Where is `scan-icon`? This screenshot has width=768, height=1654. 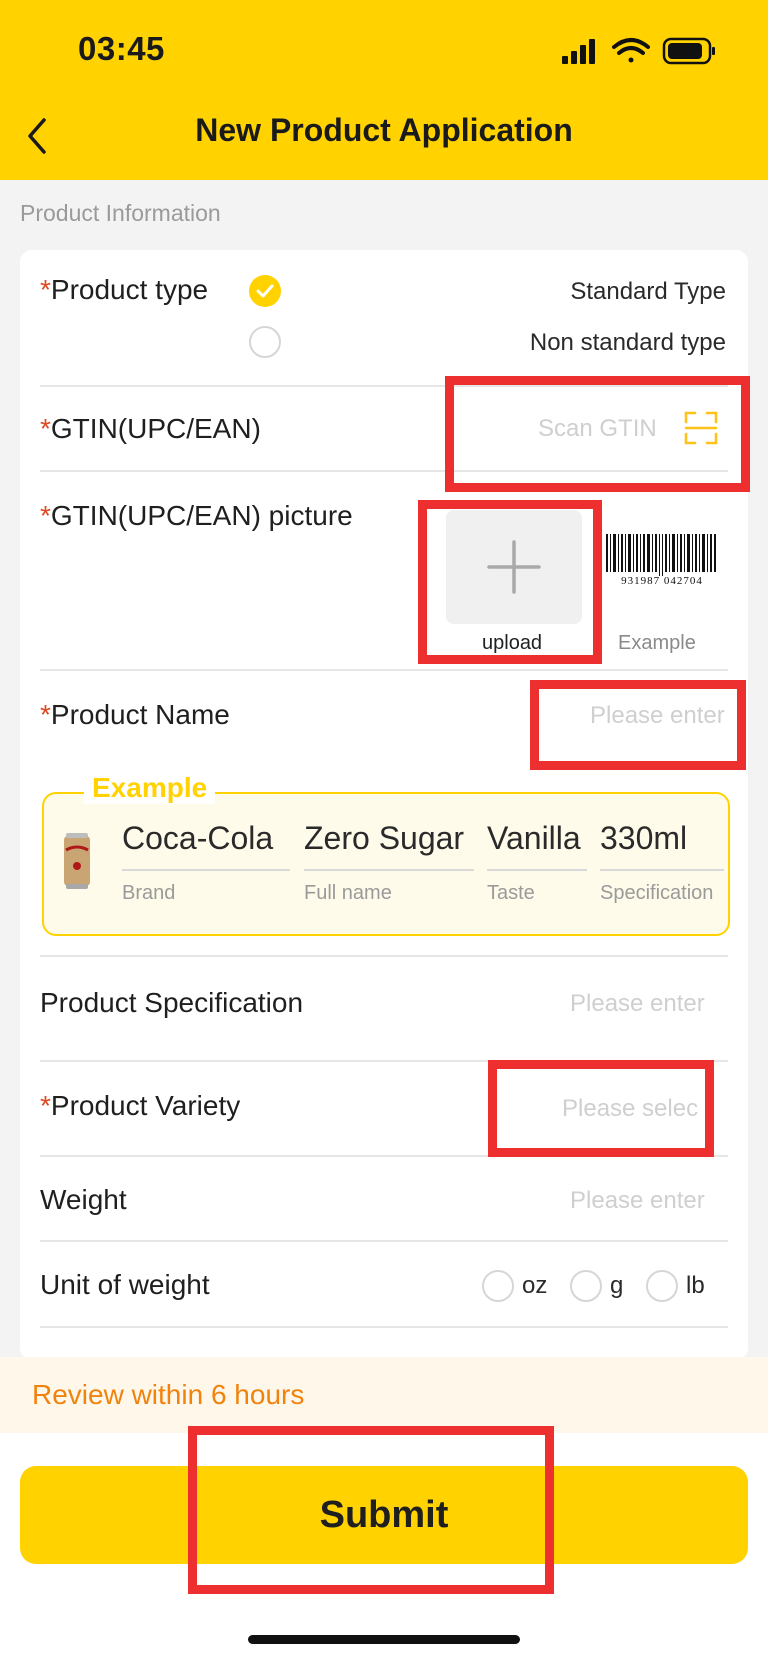 scan-icon is located at coordinates (701, 428).